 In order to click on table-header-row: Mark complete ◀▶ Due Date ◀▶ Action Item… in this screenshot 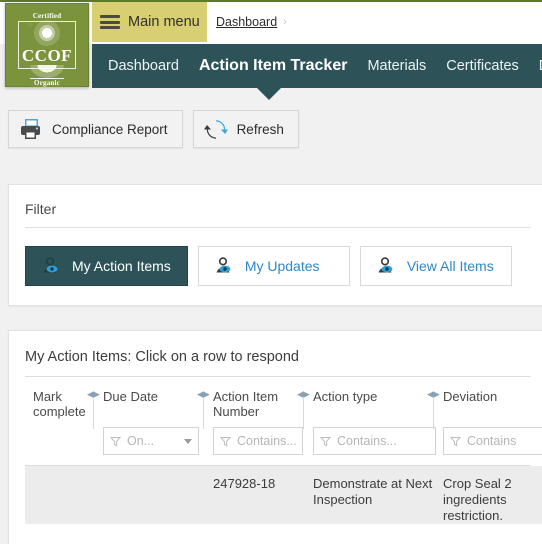, I will do `click(275, 403)`.